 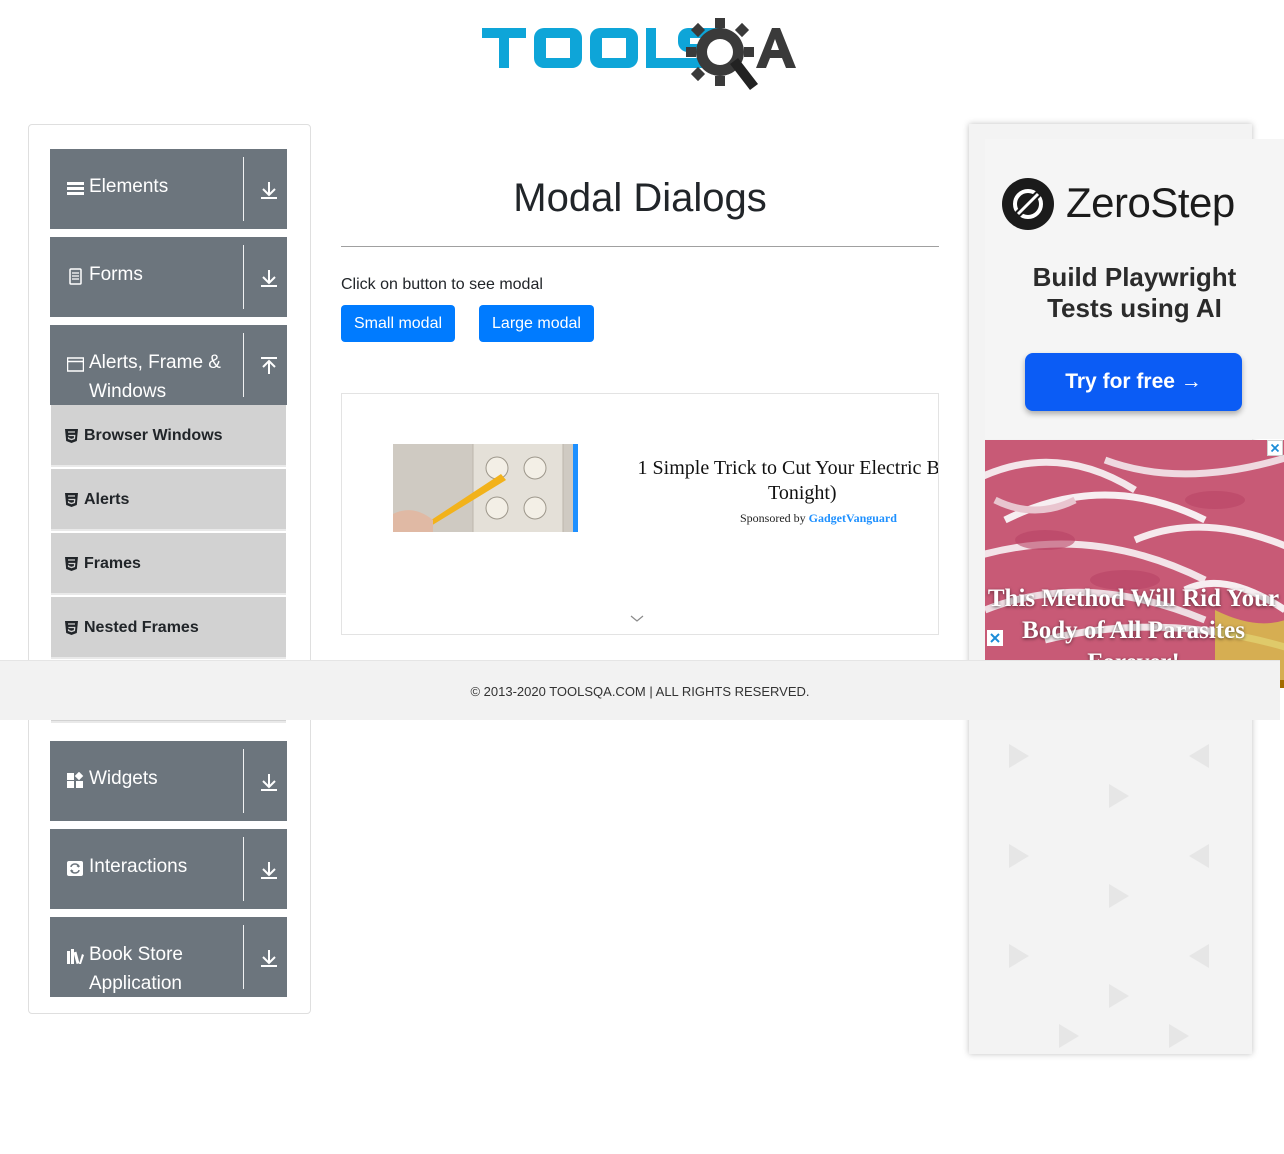 What do you see at coordinates (802, 493) in the screenshot?
I see `ad-headline-cont: Tonight)` at bounding box center [802, 493].